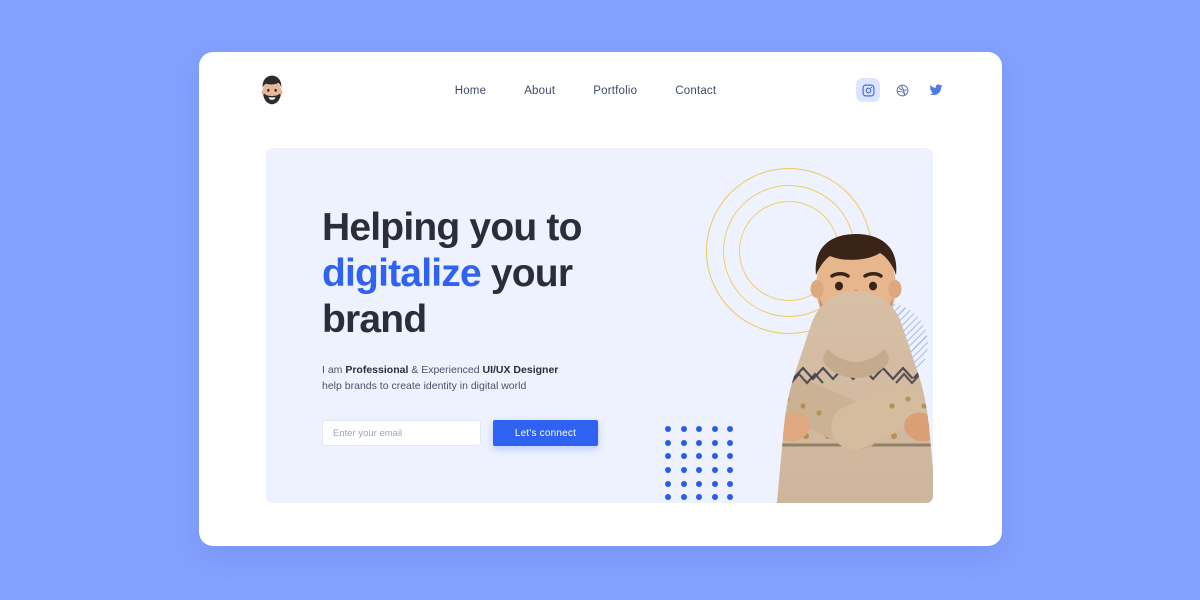 Image resolution: width=1200 pixels, height=600 pixels. What do you see at coordinates (545, 433) in the screenshot?
I see `lets-connect-button: Let's connect` at bounding box center [545, 433].